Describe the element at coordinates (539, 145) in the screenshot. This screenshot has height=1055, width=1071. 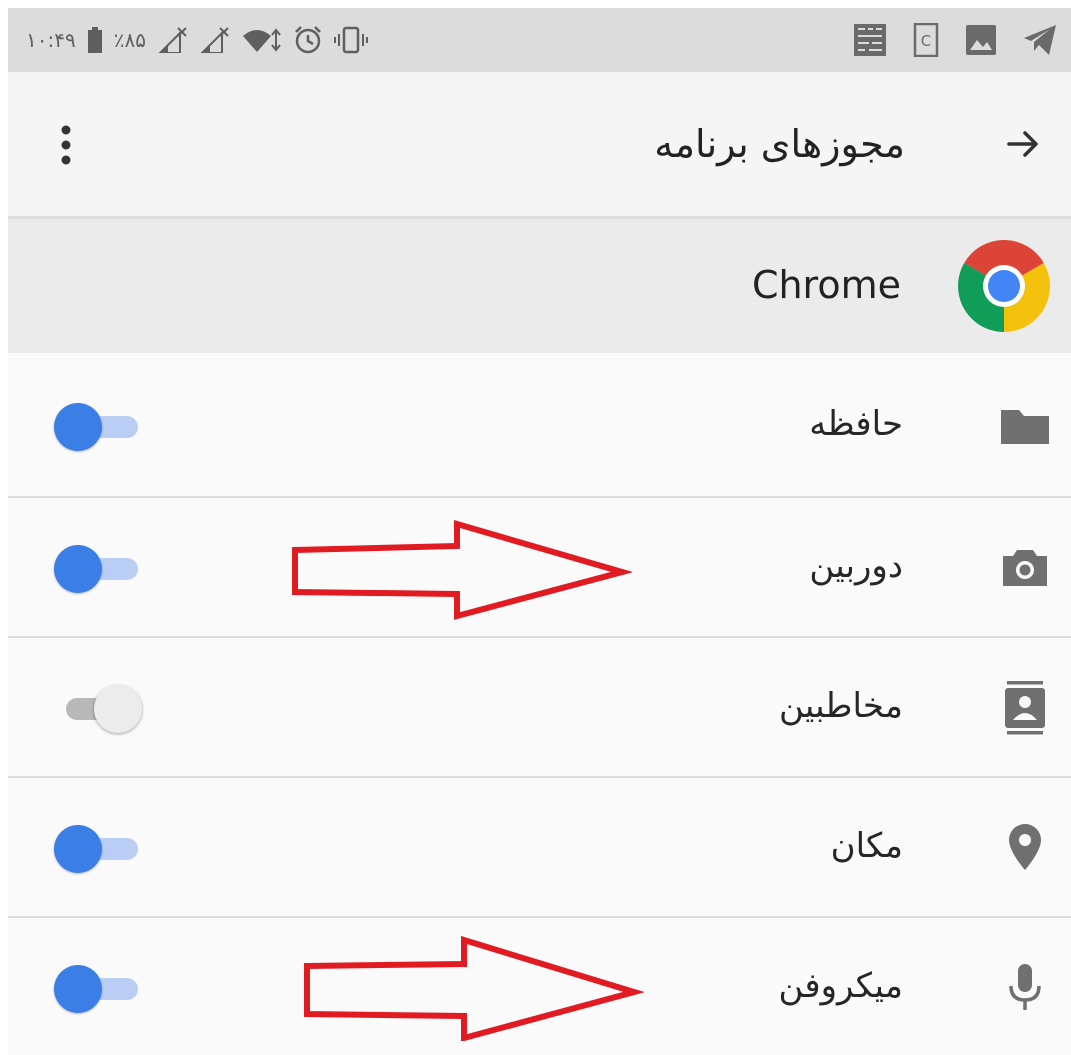
I see `app-bar: مجوزهای برنامه` at that location.